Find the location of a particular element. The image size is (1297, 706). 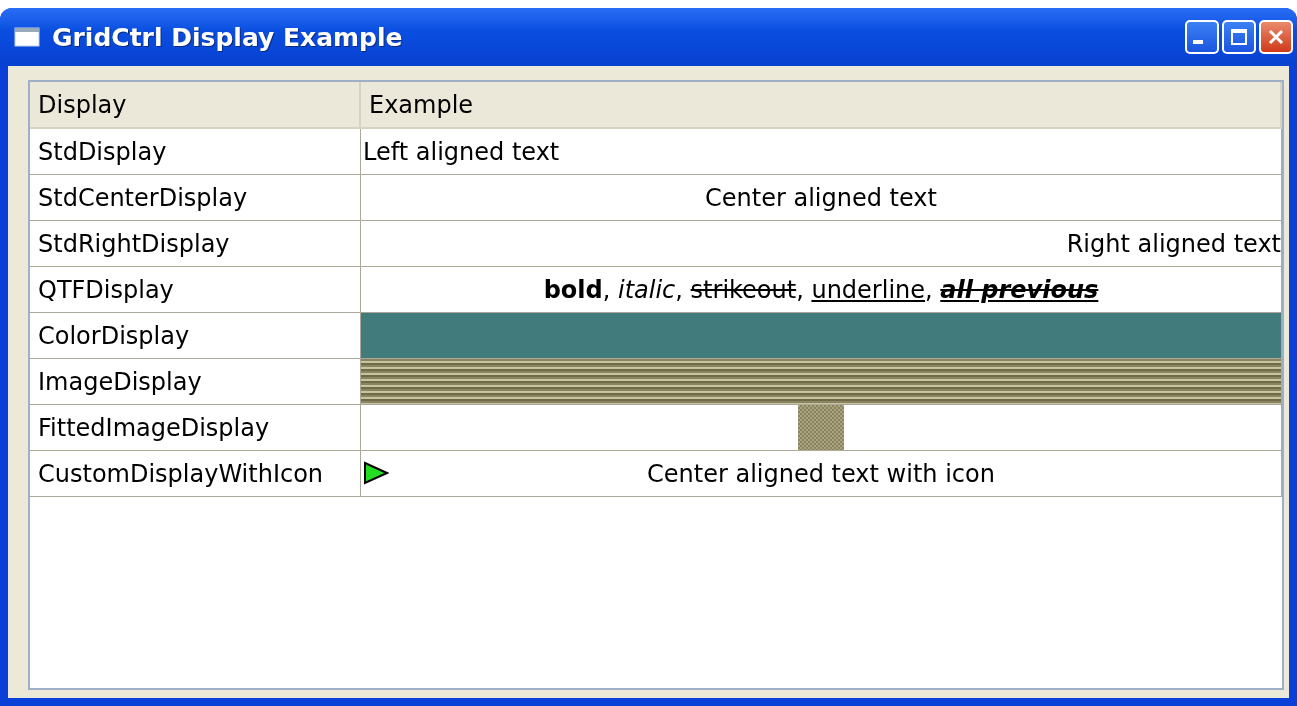

maximize-button is located at coordinates (1239, 37).